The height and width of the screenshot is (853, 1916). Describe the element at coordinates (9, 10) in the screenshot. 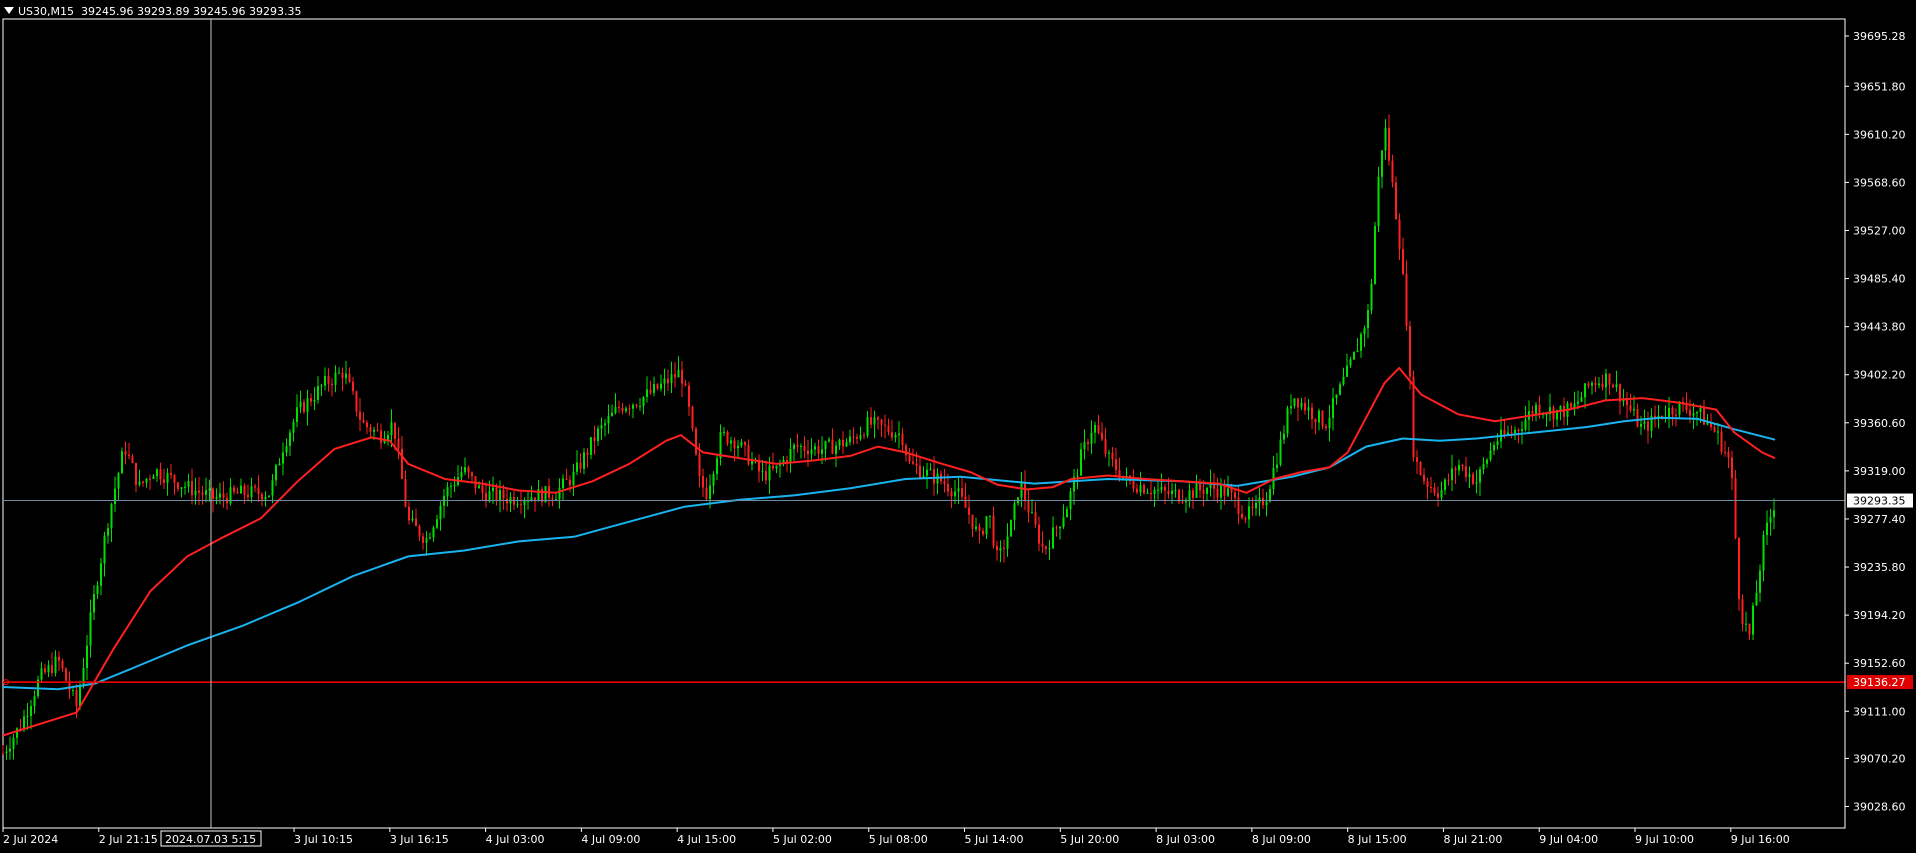

I see `dropdown-triangle-icon` at that location.